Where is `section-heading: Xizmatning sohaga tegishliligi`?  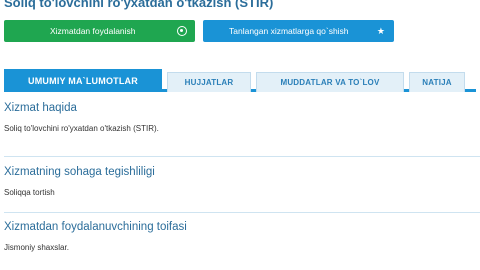 section-heading: Xizmatning sohaga tegishliligi is located at coordinates (79, 172).